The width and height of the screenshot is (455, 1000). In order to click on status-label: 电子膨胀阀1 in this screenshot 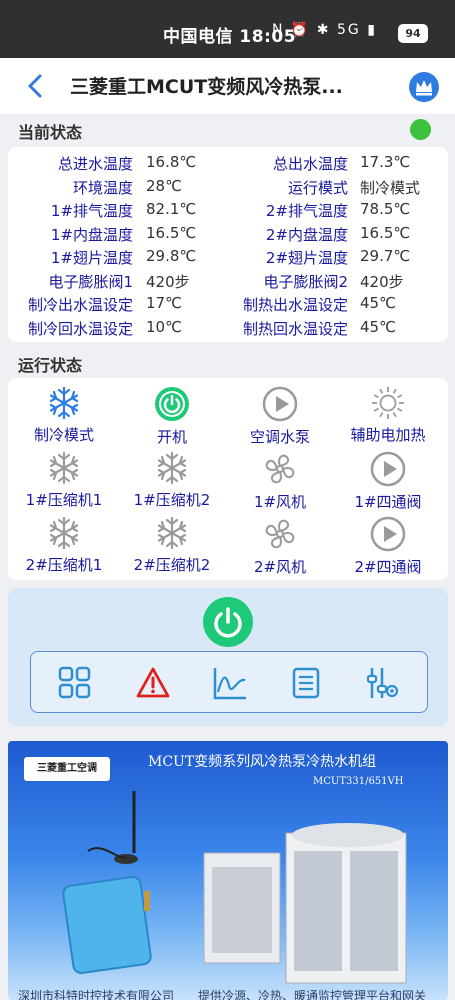, I will do `click(90, 281)`.